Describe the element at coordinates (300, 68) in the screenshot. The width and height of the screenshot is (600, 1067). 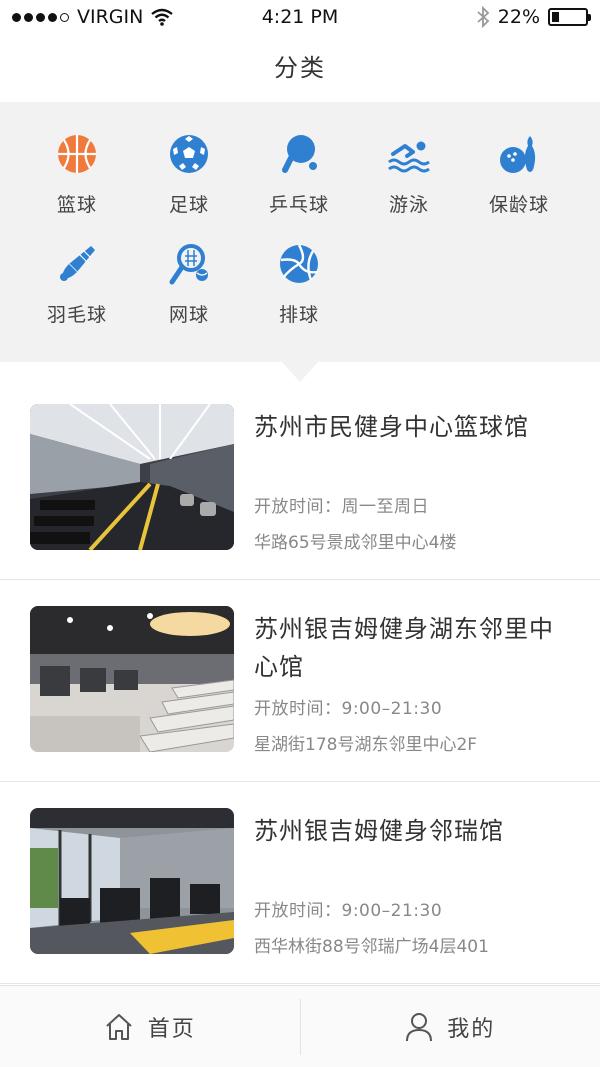
I see `page-title: 分类` at that location.